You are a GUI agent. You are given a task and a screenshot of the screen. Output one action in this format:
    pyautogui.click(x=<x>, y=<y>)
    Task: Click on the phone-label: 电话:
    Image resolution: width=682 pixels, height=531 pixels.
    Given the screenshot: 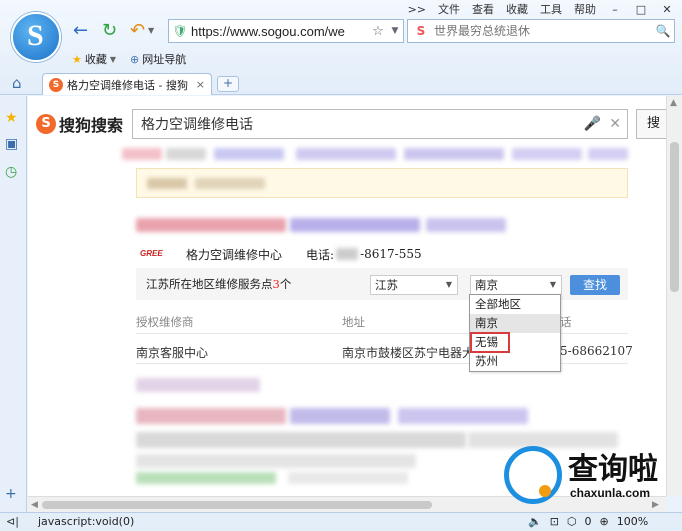 What is the action you would take?
    pyautogui.click(x=320, y=254)
    